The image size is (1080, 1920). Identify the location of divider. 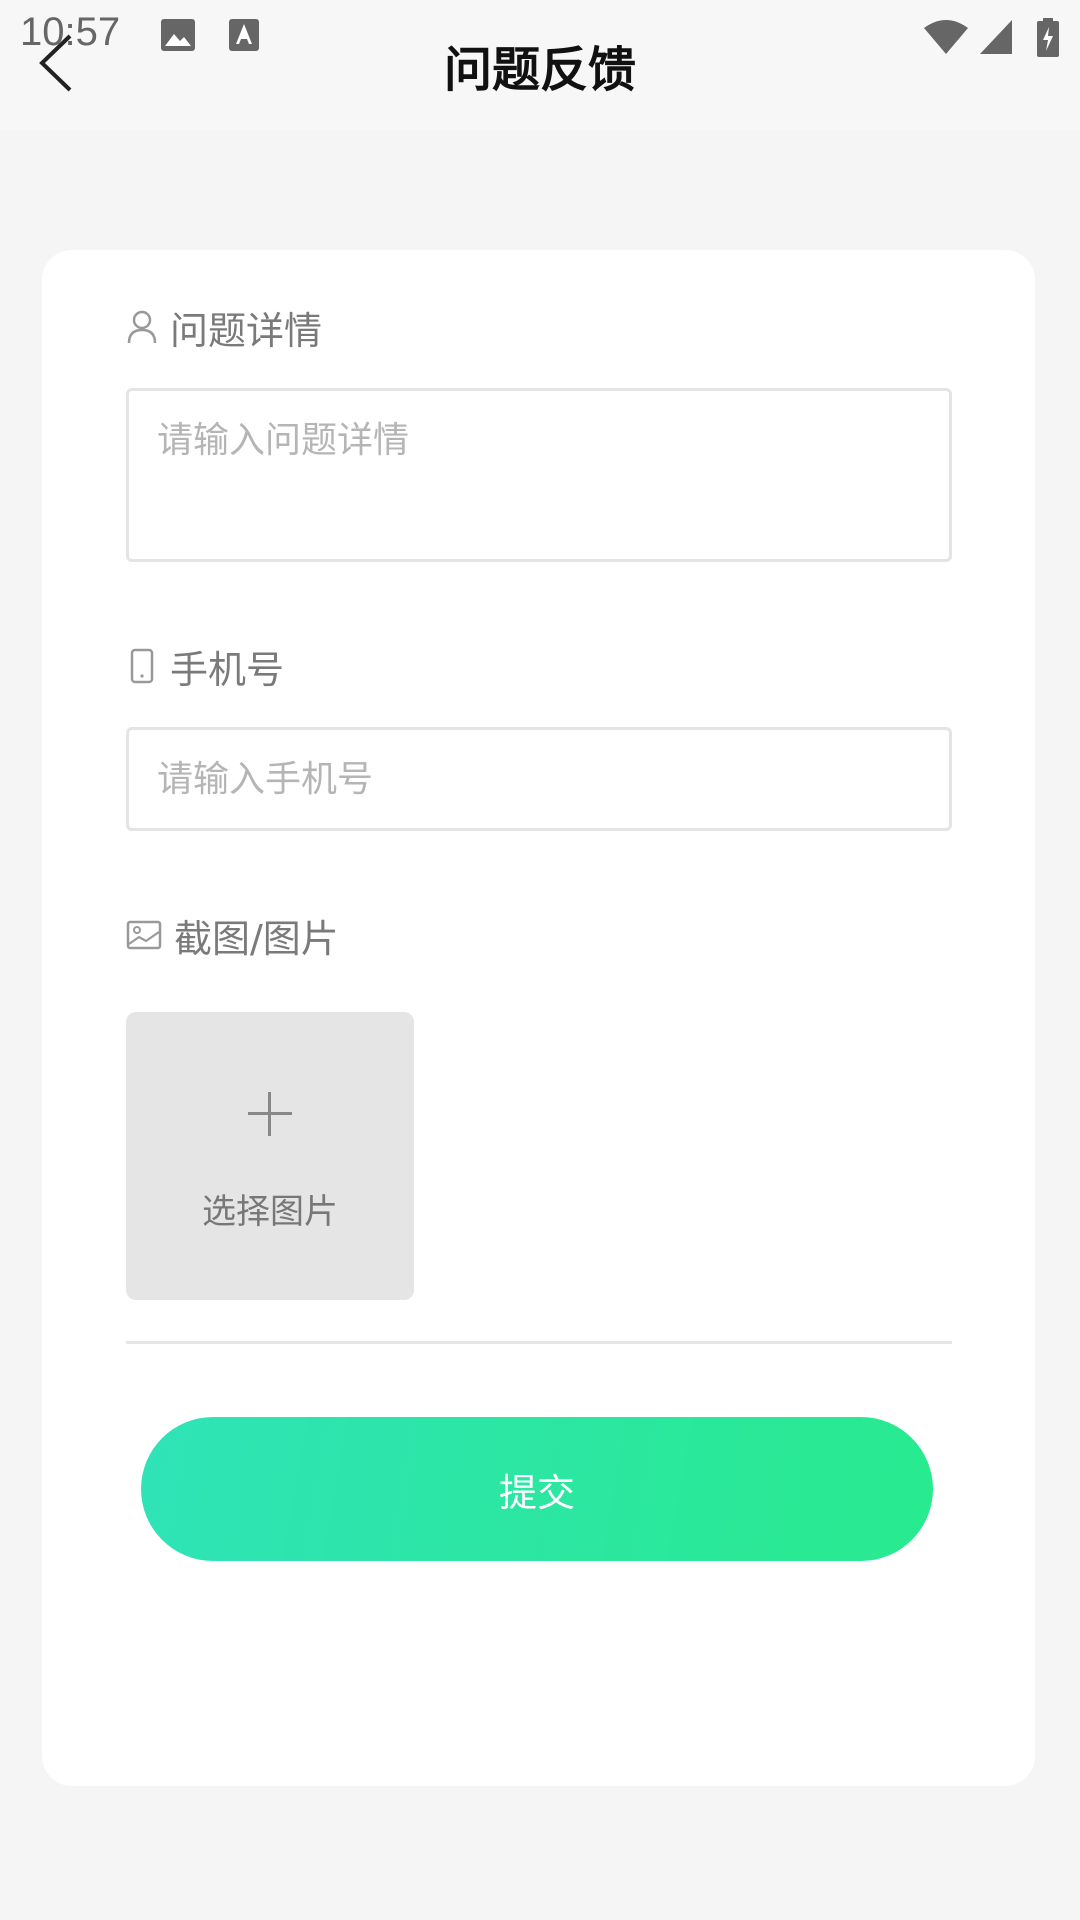
(539, 1342).